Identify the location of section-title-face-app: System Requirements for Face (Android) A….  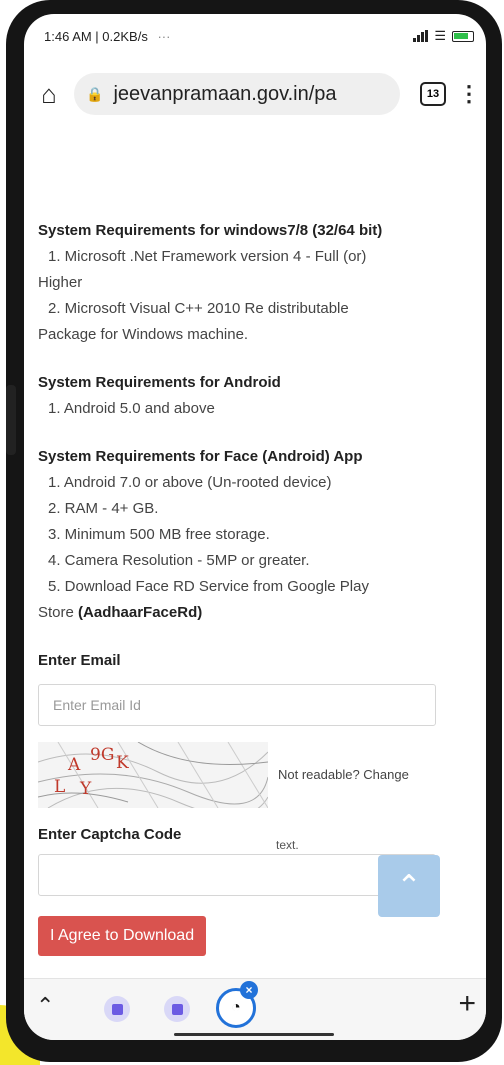
(200, 456).